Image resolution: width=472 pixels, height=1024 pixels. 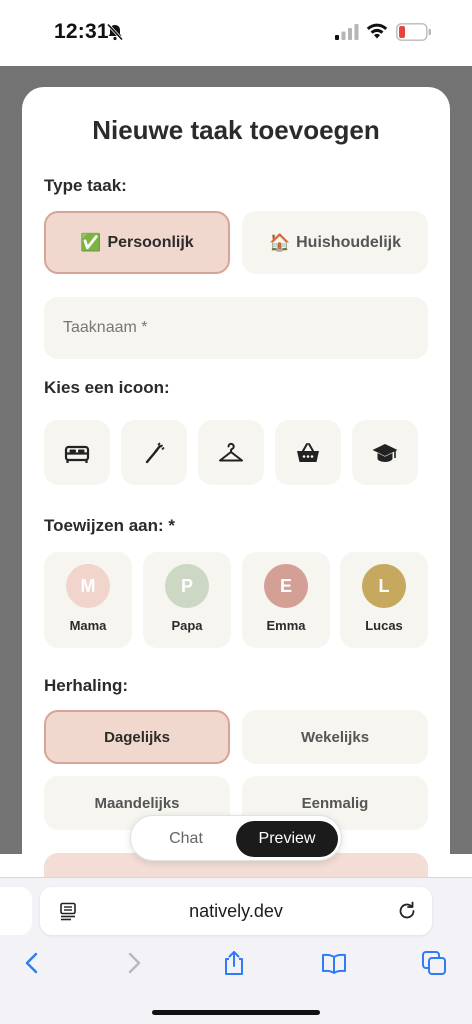 I want to click on icon-option-bed, so click(x=77, y=452).